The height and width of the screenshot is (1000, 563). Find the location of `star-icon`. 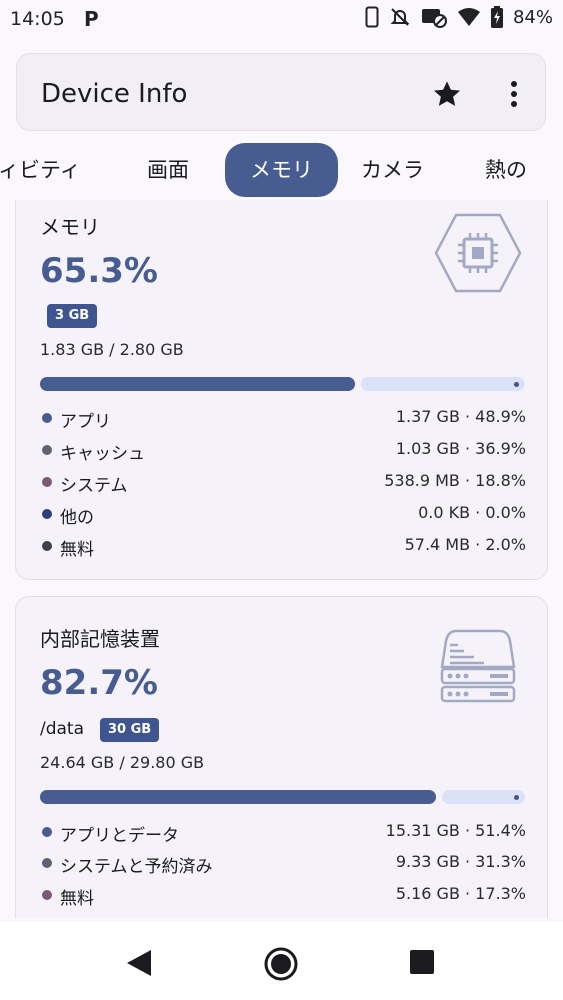

star-icon is located at coordinates (447, 94).